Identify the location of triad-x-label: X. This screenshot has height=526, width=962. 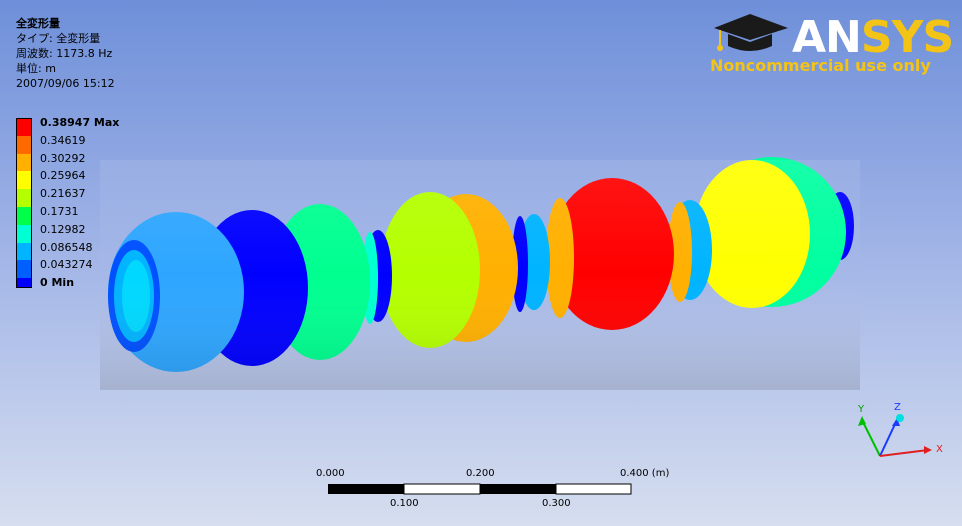
(939, 449).